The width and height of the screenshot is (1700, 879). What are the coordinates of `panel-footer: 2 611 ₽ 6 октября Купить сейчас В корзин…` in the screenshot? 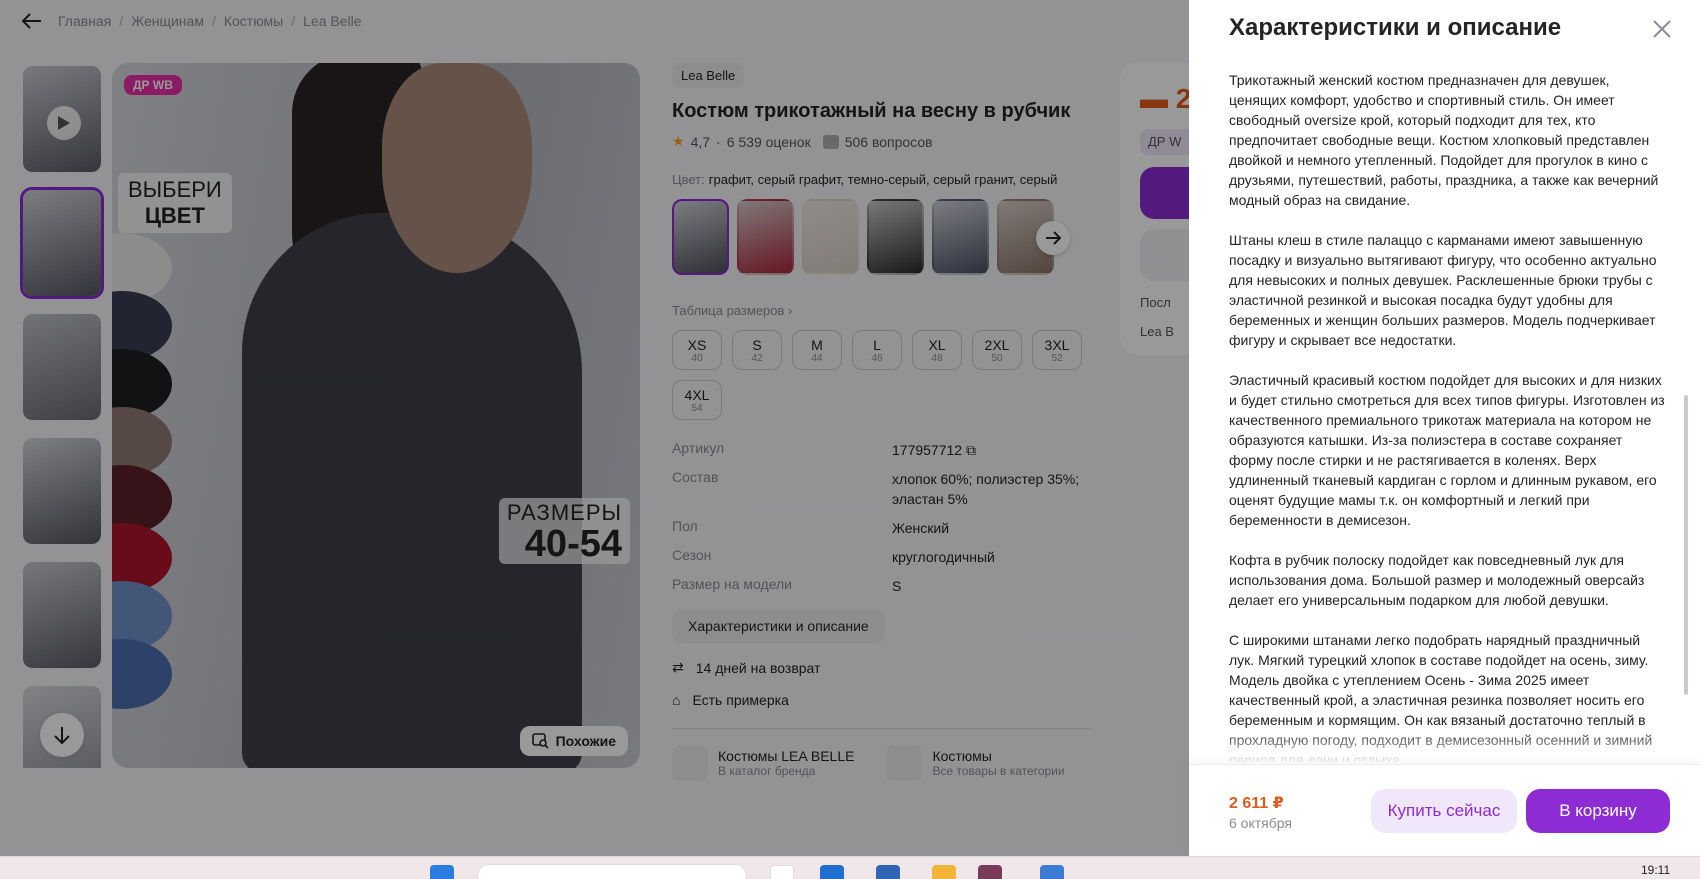 It's located at (1444, 810).